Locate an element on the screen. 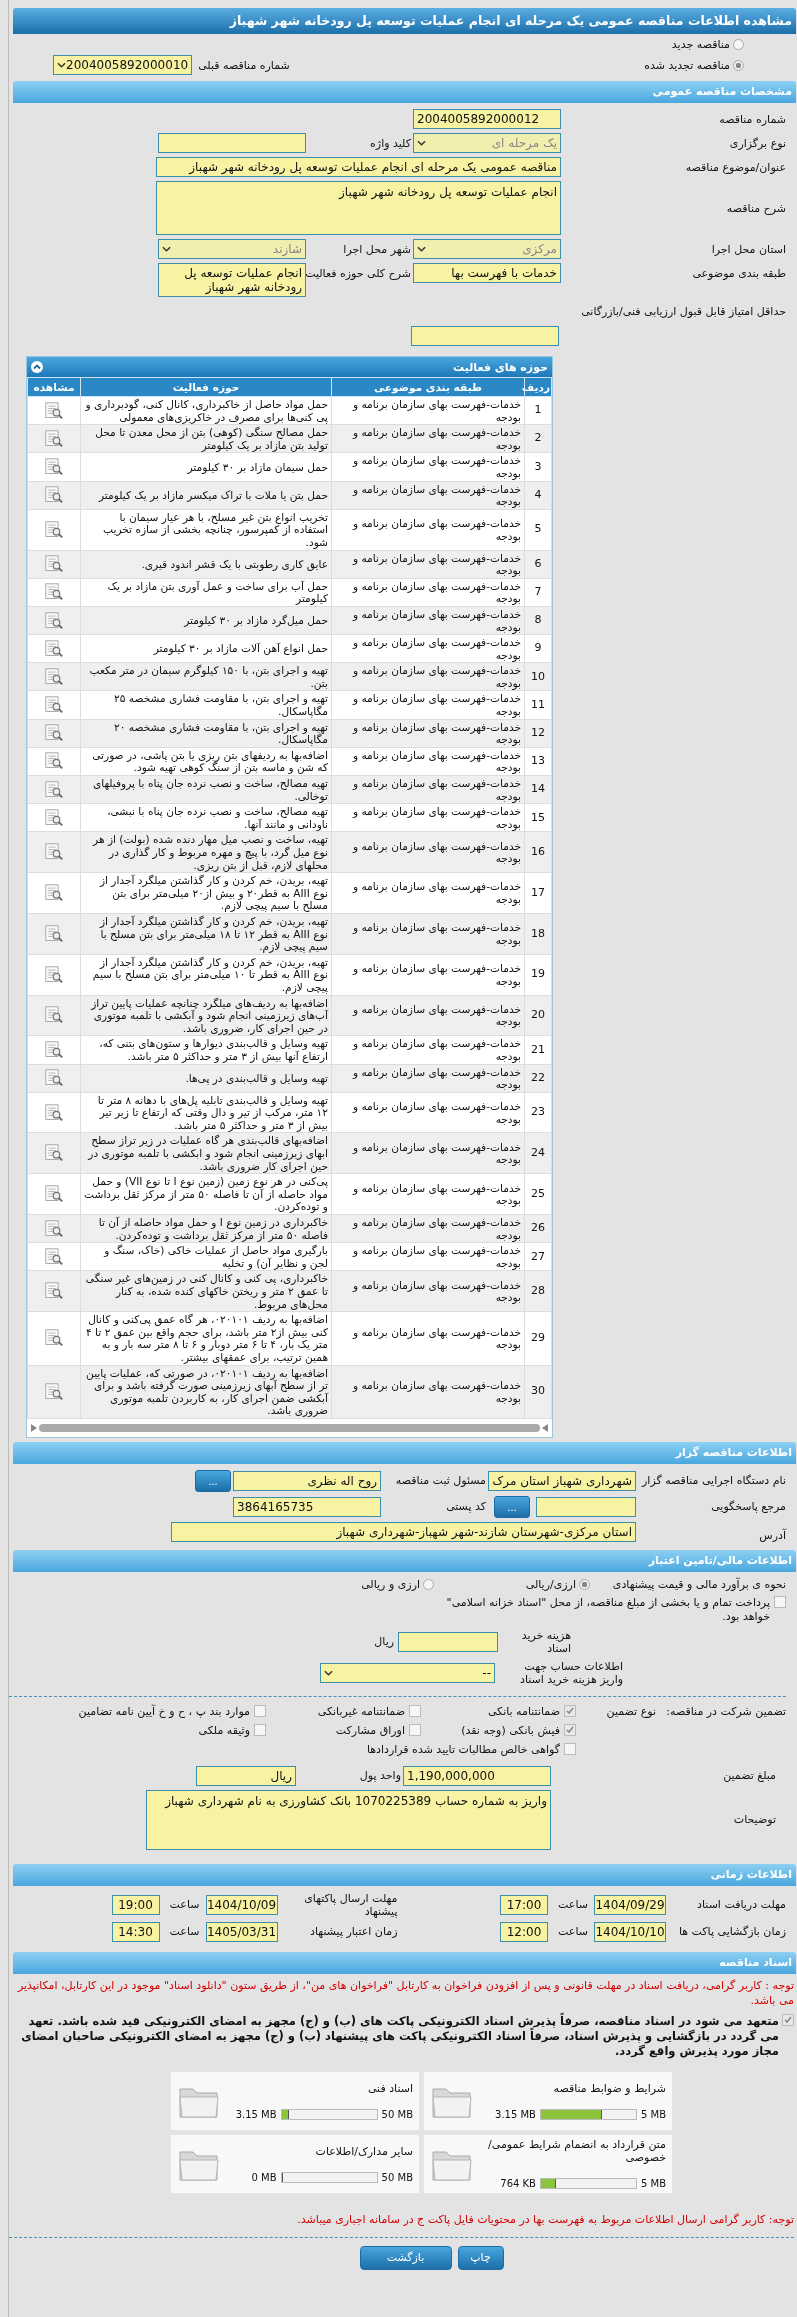 The height and width of the screenshot is (2317, 797). table-cell: 6 is located at coordinates (538, 564).